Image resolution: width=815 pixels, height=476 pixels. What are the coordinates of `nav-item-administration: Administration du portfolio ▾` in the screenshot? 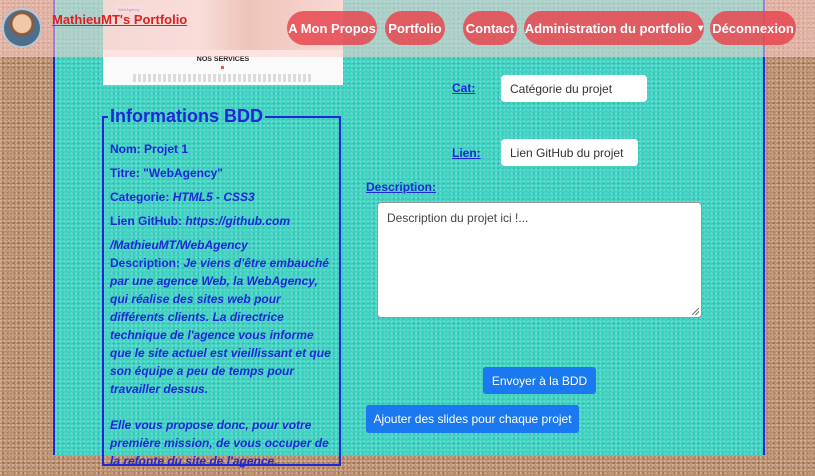 It's located at (614, 28).